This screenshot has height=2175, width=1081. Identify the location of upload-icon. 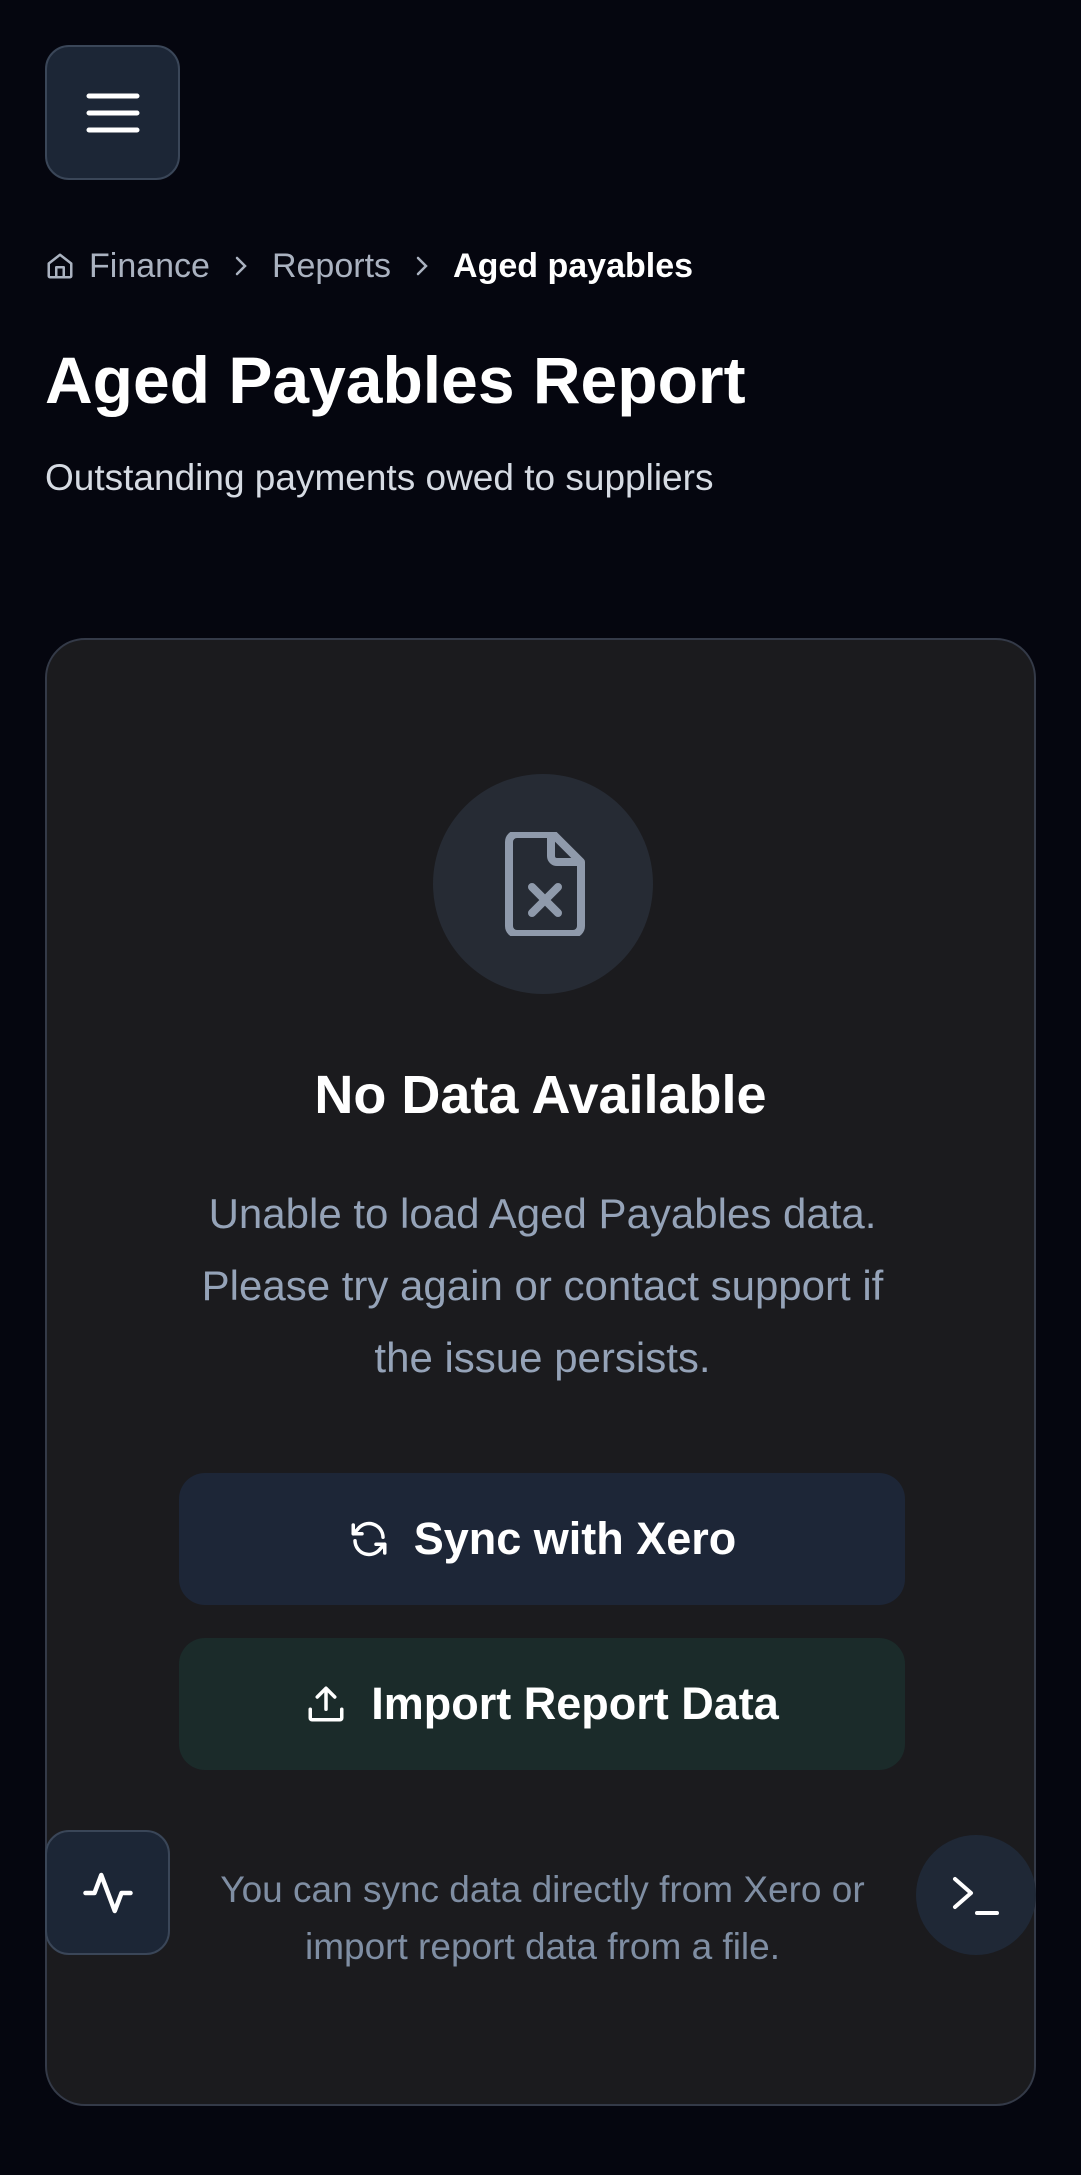
(326, 1704).